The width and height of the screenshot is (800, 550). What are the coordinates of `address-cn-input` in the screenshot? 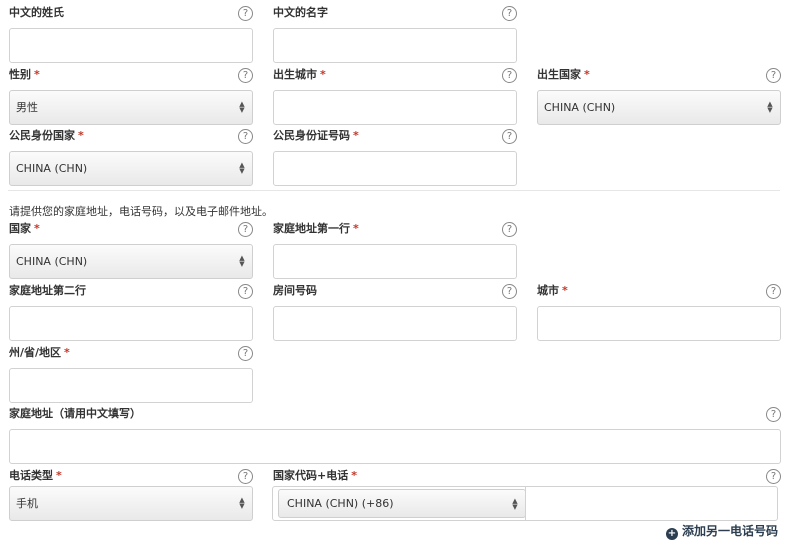 It's located at (395, 446).